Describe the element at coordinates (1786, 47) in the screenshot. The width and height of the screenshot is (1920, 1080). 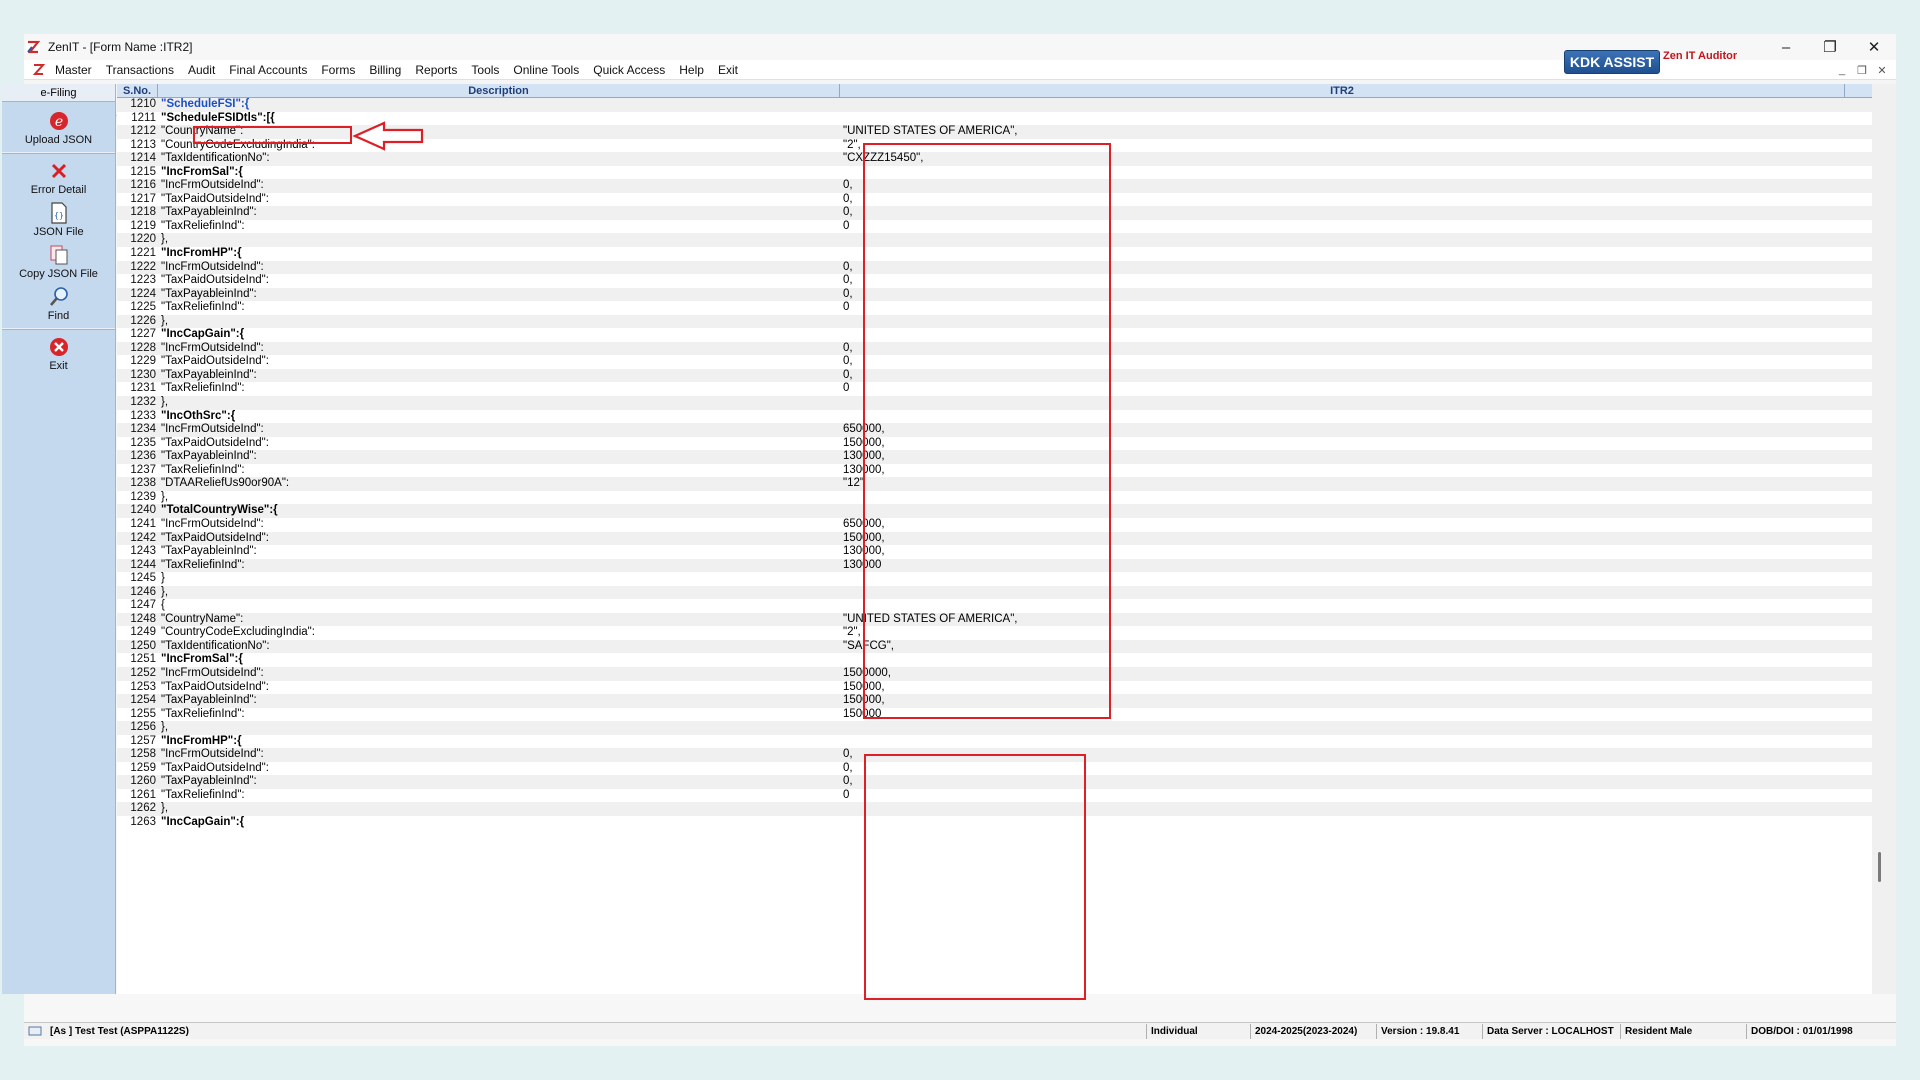
I see `minimize-icon: –` at that location.